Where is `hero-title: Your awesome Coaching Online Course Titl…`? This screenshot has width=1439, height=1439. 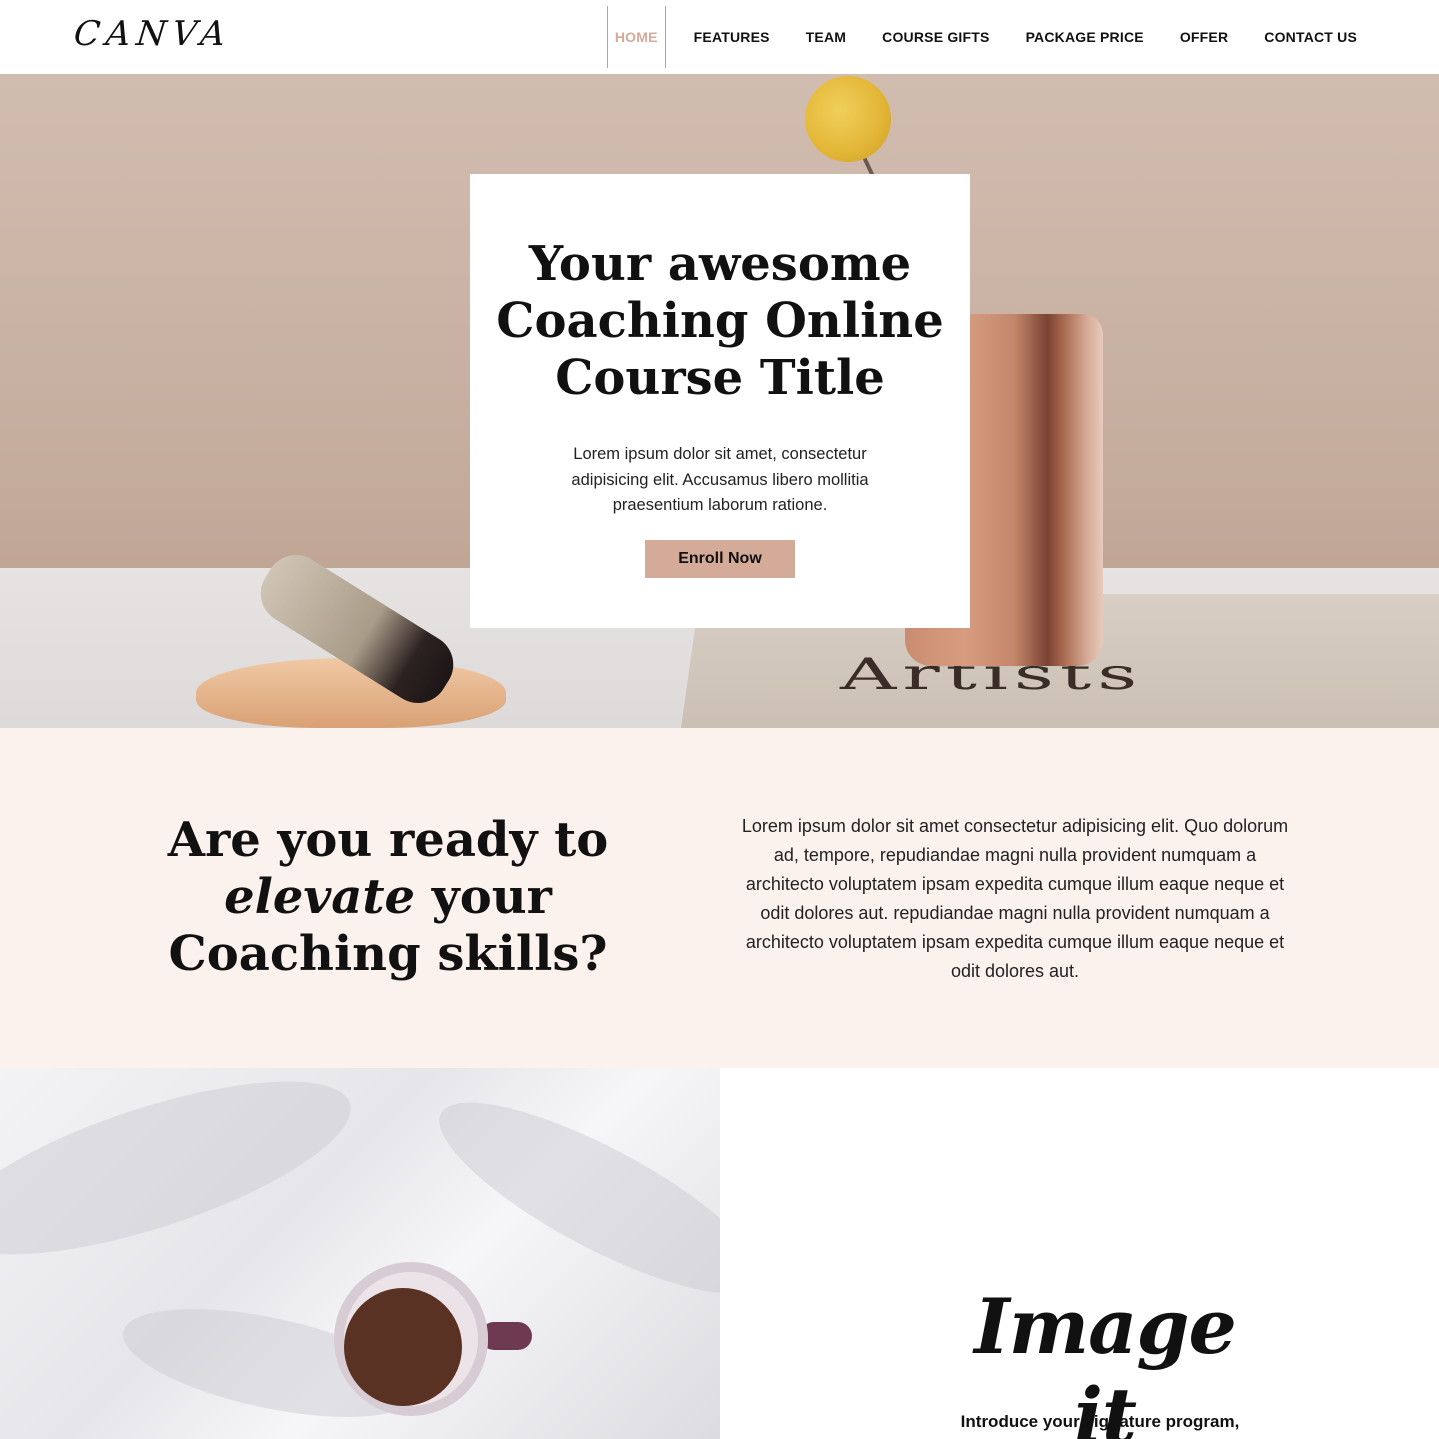
hero-title: Your awesome Coaching Online Course Titl… is located at coordinates (720, 321).